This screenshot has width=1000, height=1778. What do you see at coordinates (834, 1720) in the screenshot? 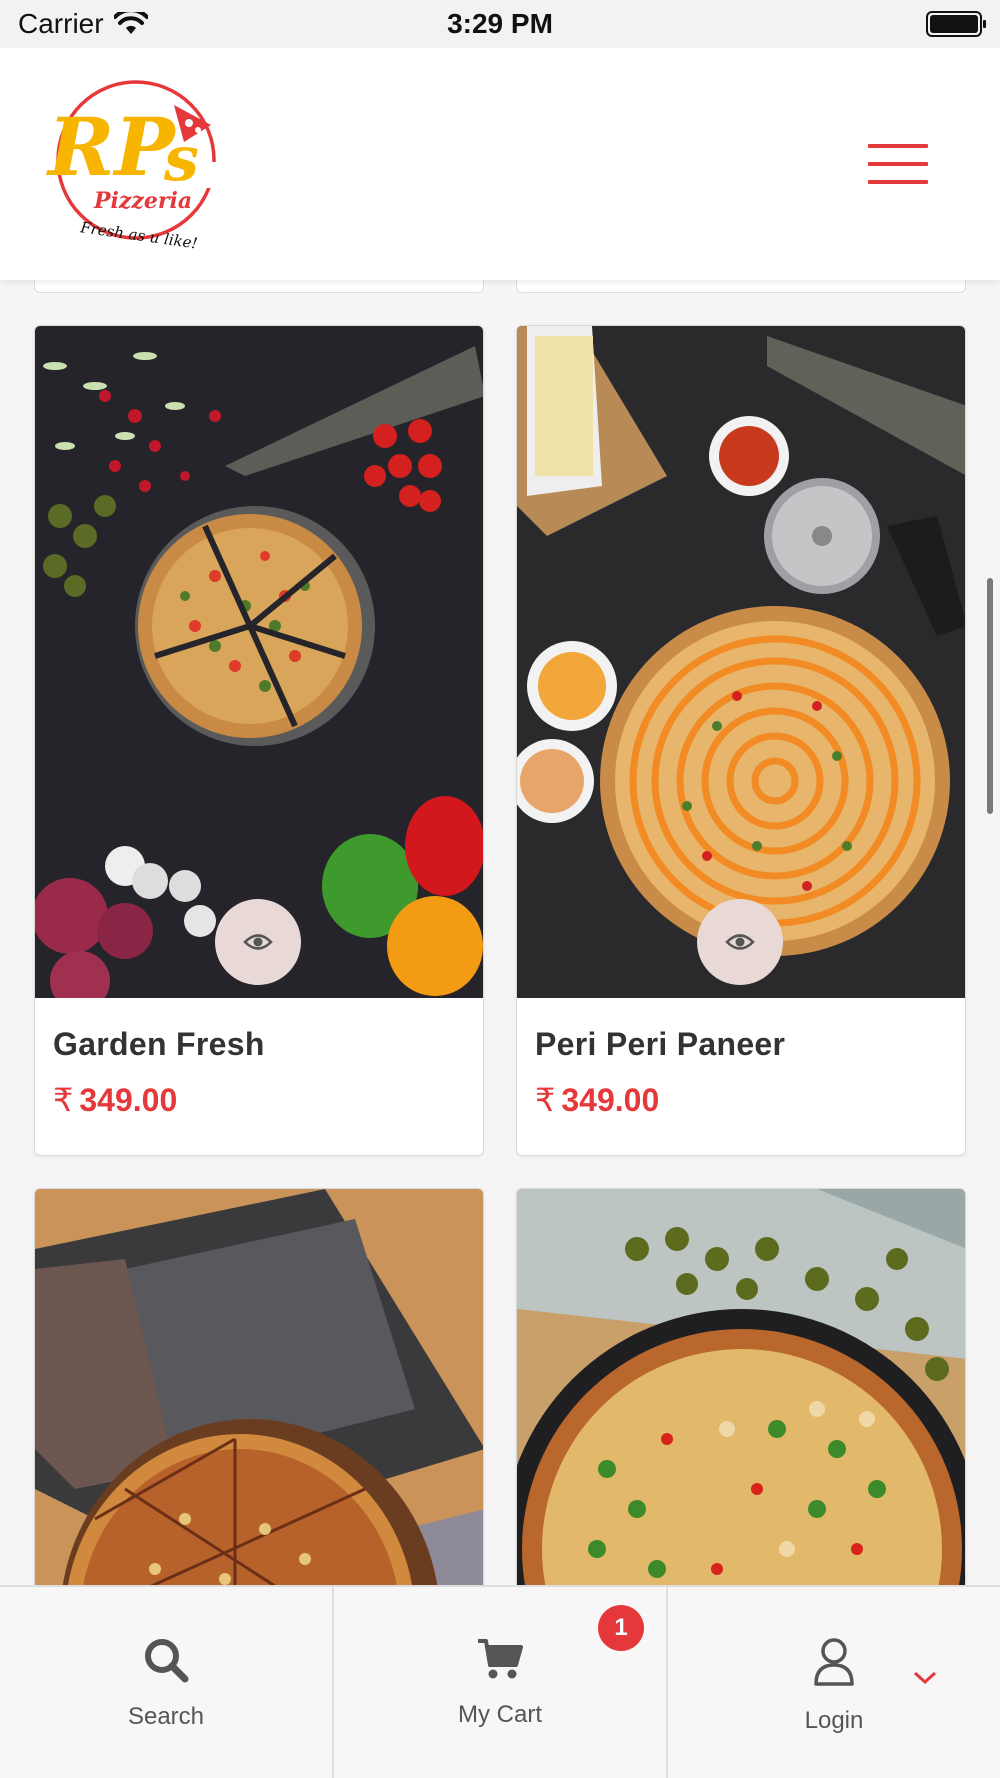
I see `nav-login-label: Login` at bounding box center [834, 1720].